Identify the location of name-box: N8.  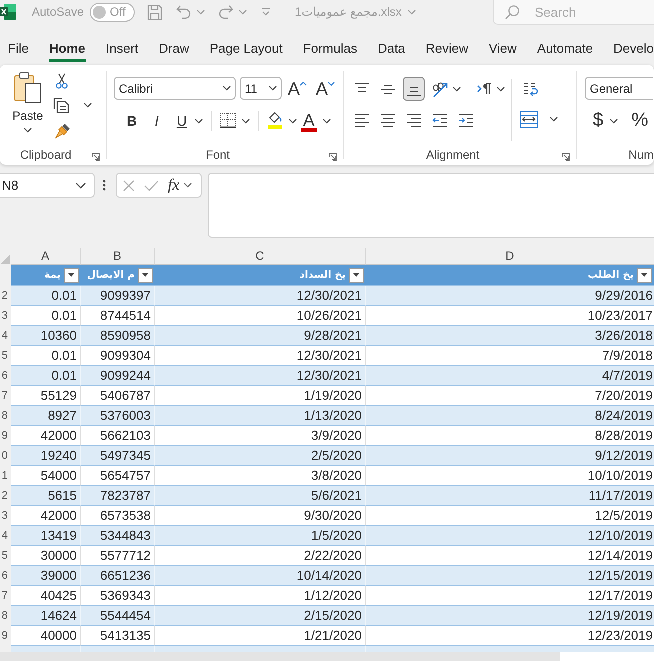
(47, 185).